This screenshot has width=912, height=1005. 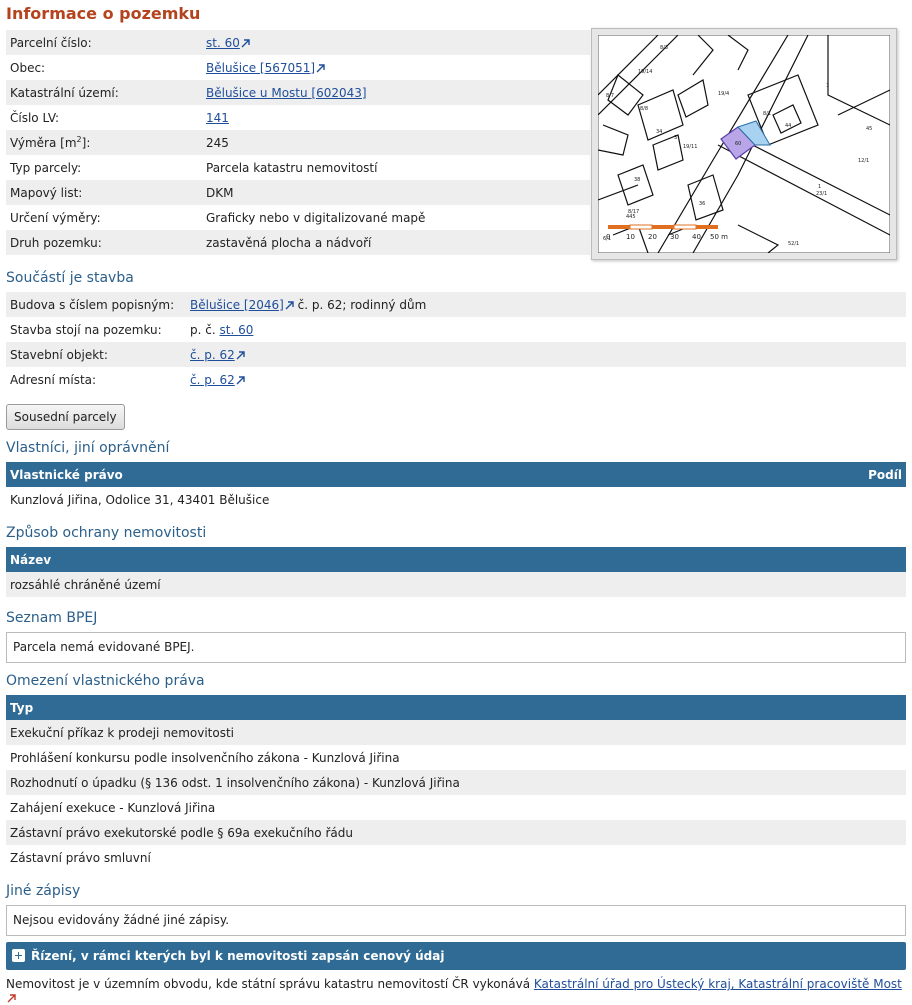 What do you see at coordinates (236, 330) in the screenshot?
I see `parcel-link: st. 60` at bounding box center [236, 330].